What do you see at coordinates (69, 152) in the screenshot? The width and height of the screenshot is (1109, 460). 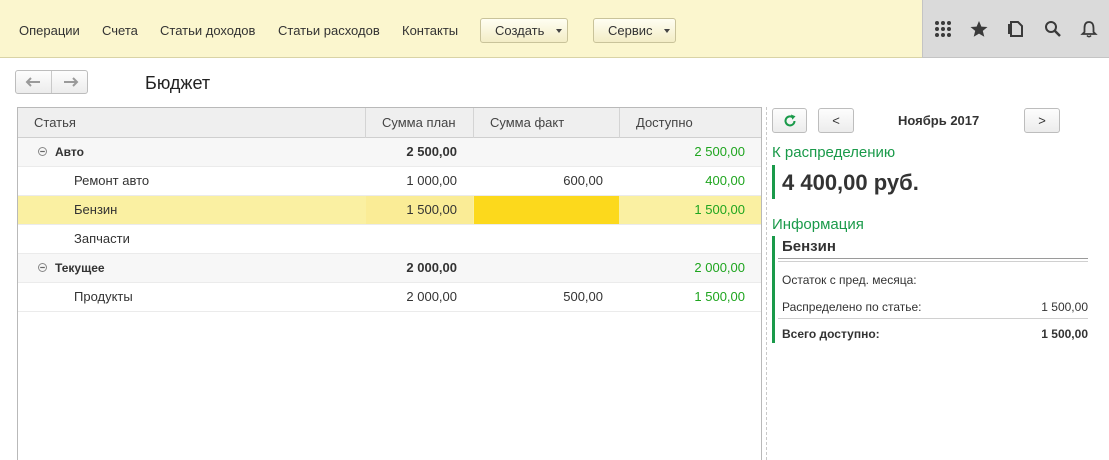 I see `row-name: Авто` at bounding box center [69, 152].